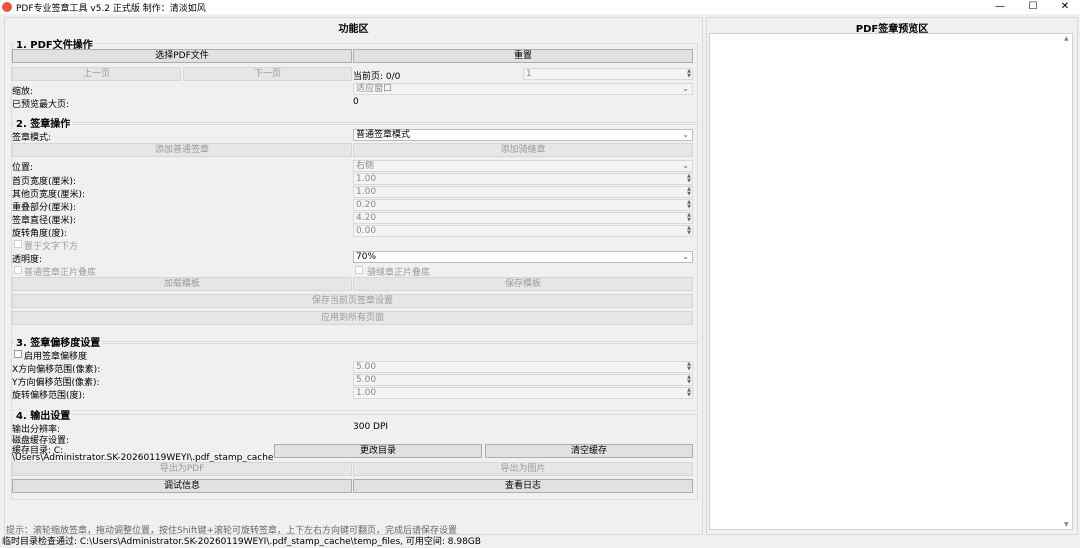 The width and height of the screenshot is (1080, 548). I want to click on reset-button: 重置, so click(523, 56).